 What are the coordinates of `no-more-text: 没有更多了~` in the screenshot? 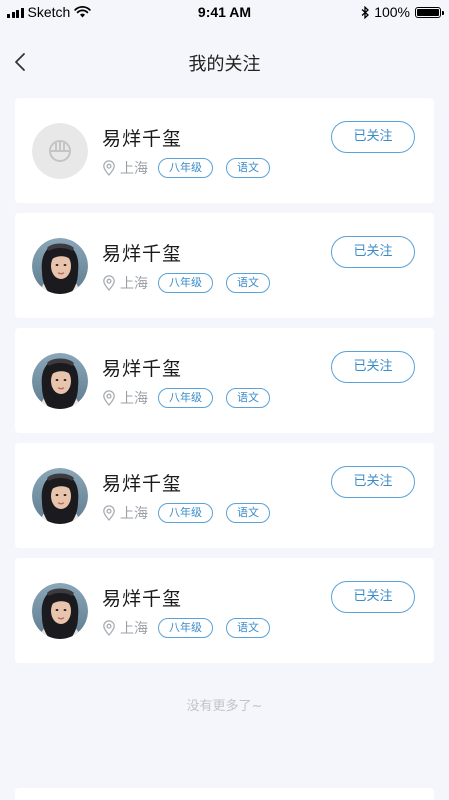 It's located at (224, 706).